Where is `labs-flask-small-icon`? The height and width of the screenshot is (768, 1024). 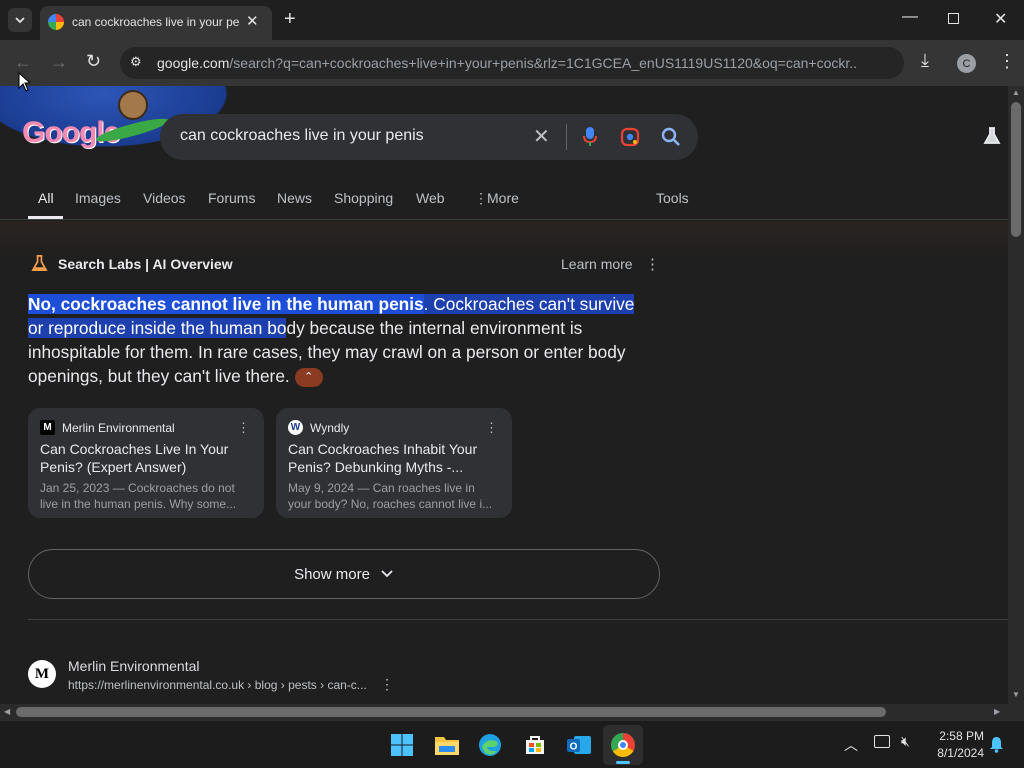
labs-flask-small-icon is located at coordinates (39, 263).